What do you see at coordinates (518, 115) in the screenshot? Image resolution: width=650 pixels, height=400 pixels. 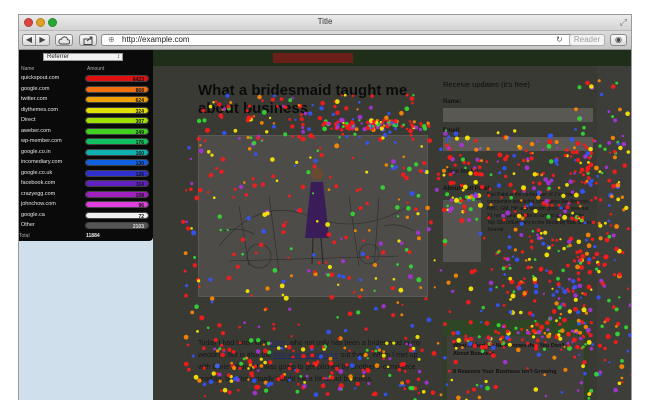 I see `name-input` at bounding box center [518, 115].